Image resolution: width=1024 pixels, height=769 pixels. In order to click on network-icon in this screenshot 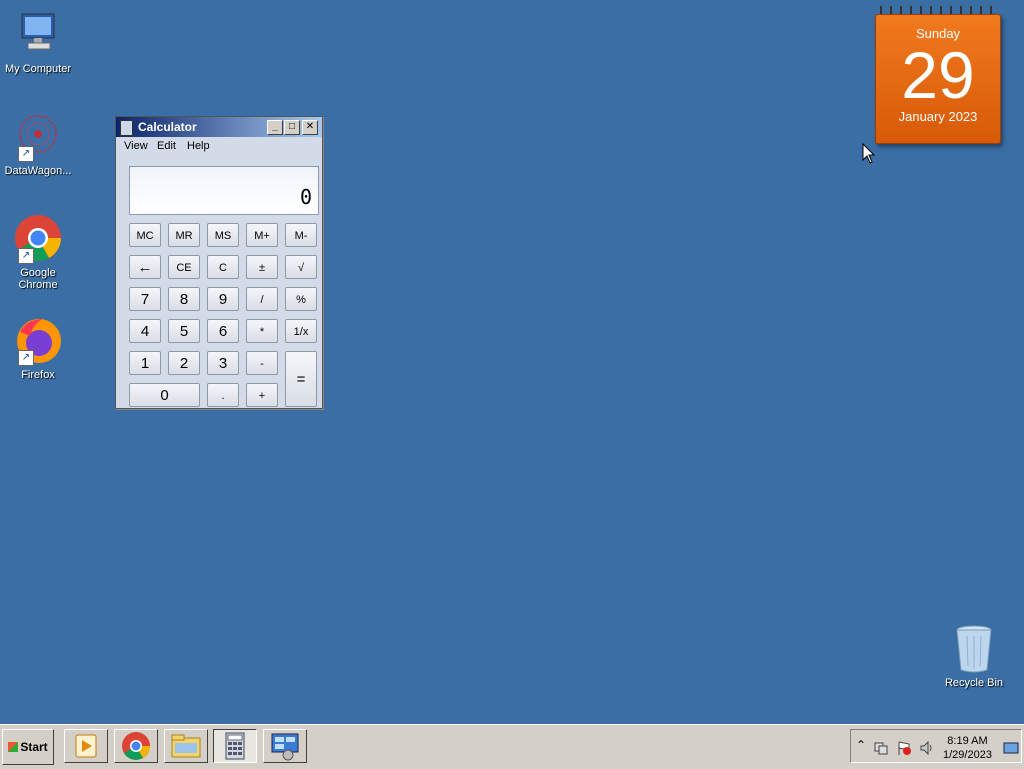, I will do `click(881, 748)`.